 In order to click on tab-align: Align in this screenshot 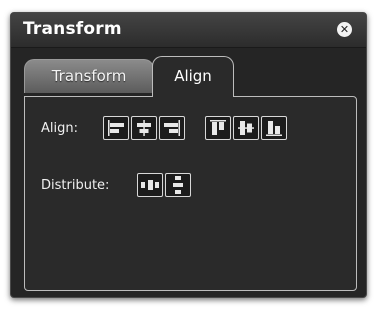, I will do `click(193, 76)`.